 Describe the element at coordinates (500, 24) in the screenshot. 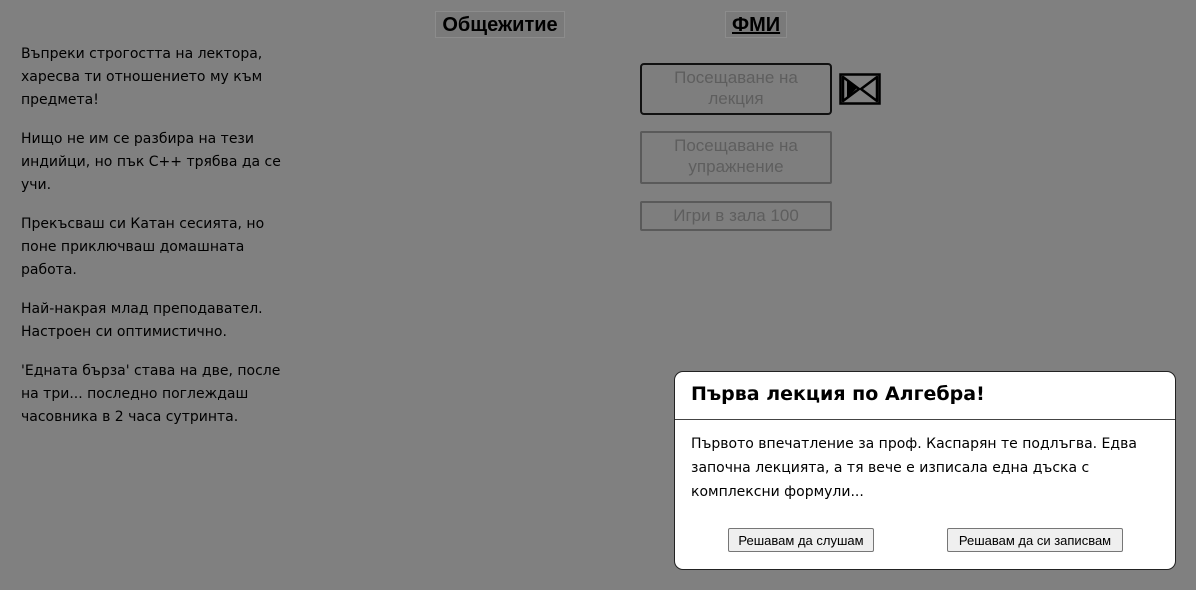

I see `tab-dorm: Общежитие` at that location.